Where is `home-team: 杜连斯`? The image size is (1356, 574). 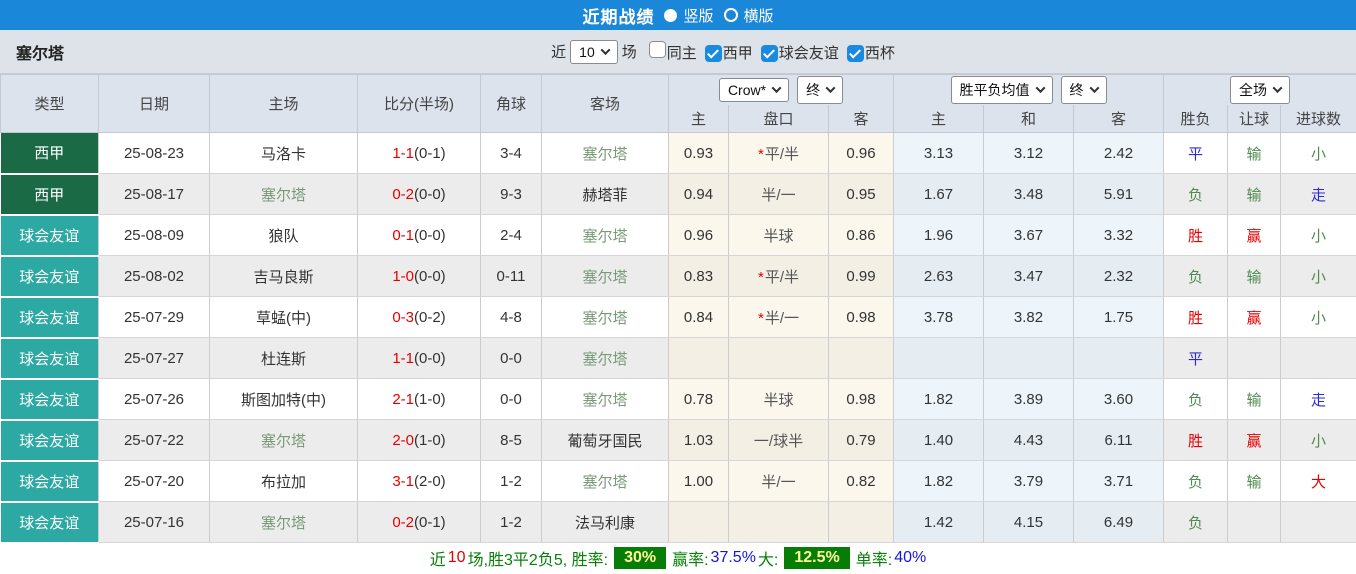
home-team: 杜连斯 is located at coordinates (283, 358).